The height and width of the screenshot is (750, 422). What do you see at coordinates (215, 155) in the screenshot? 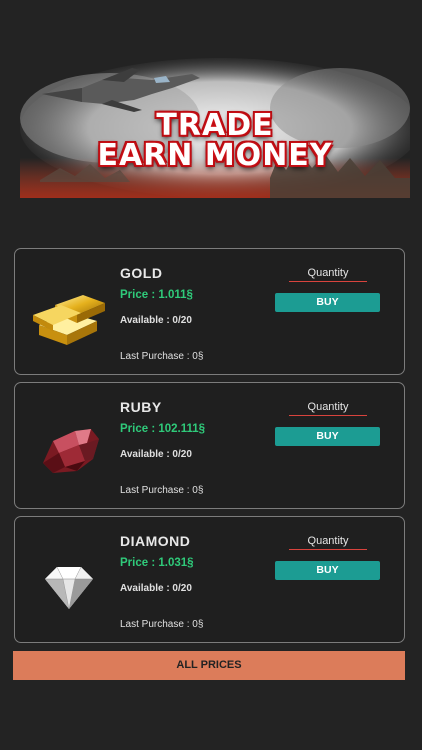
I see `banner-title-line2: EARN MONEY` at bounding box center [215, 155].